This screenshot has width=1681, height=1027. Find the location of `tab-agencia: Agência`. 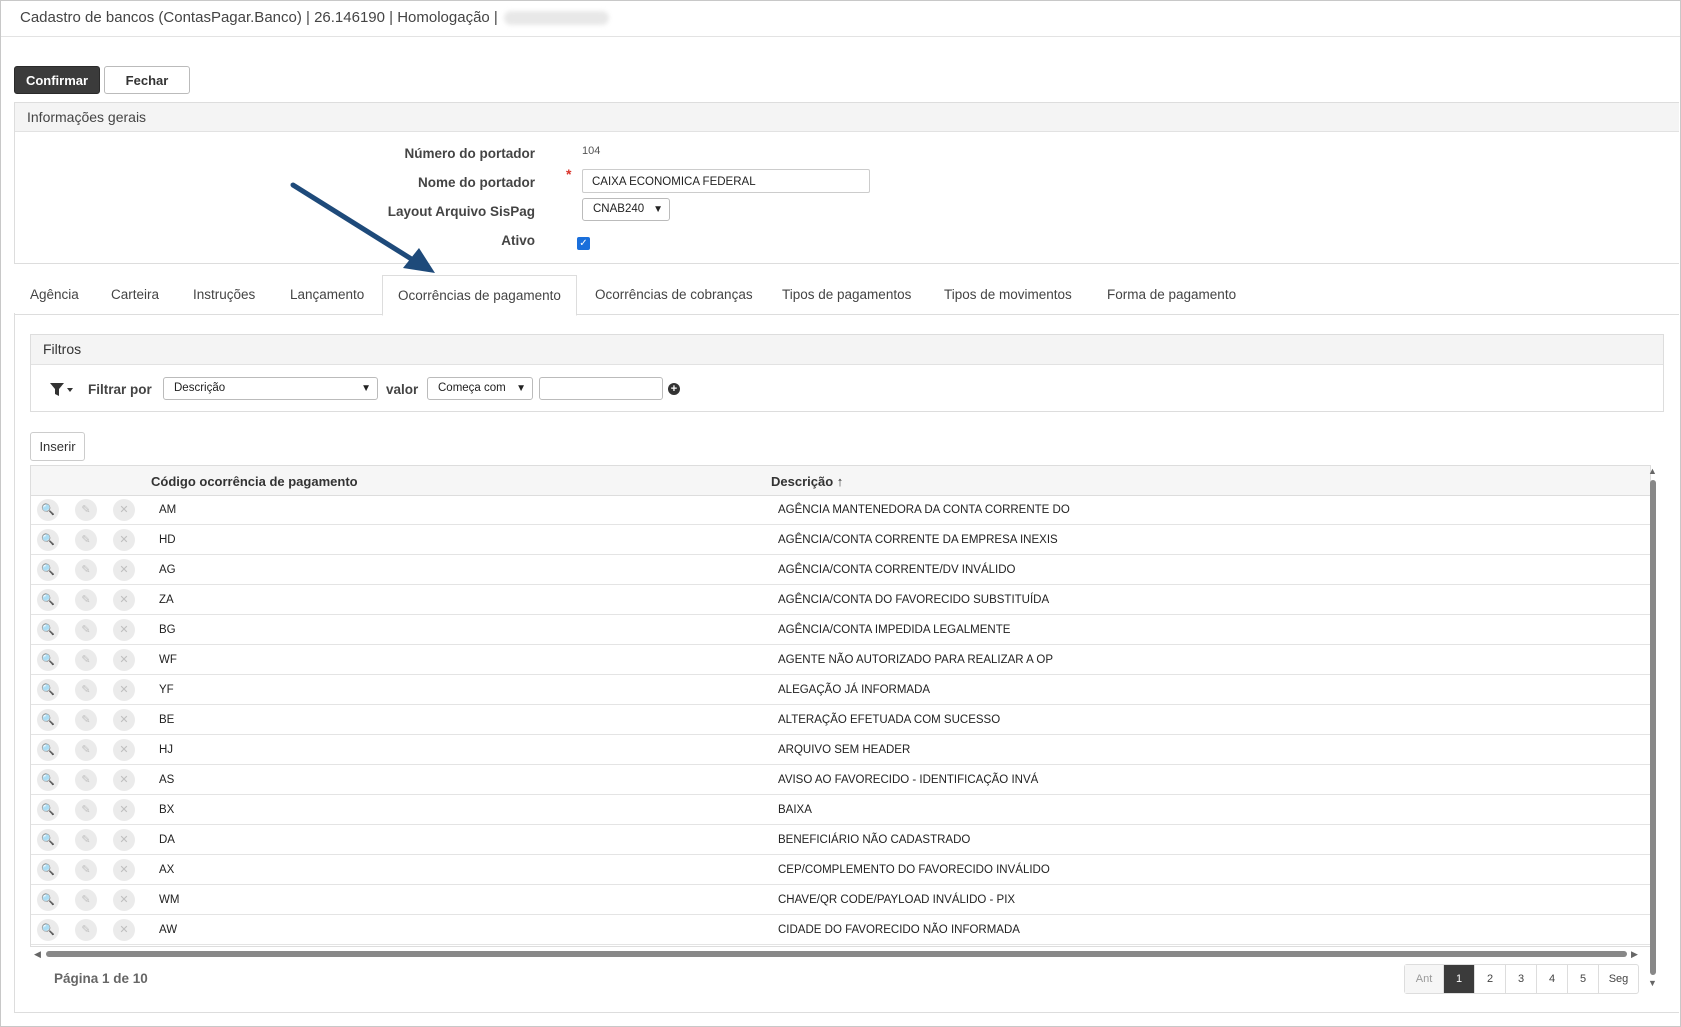

tab-agencia: Agência is located at coordinates (54, 294).